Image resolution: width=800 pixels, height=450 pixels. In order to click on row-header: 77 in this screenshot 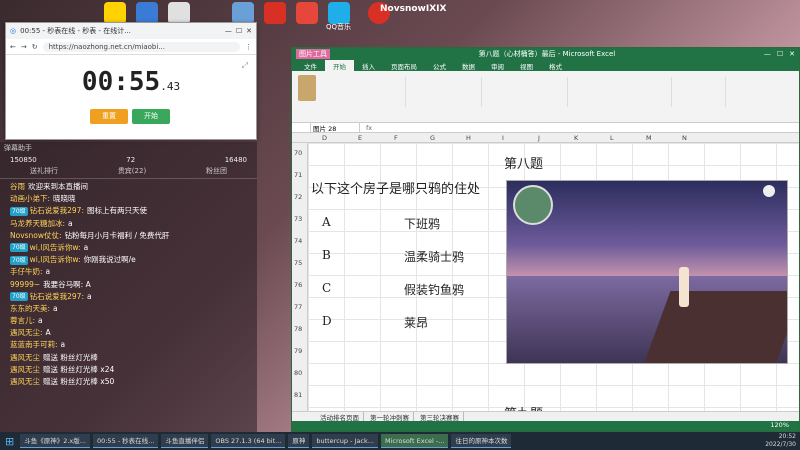, I will do `click(298, 307)`.